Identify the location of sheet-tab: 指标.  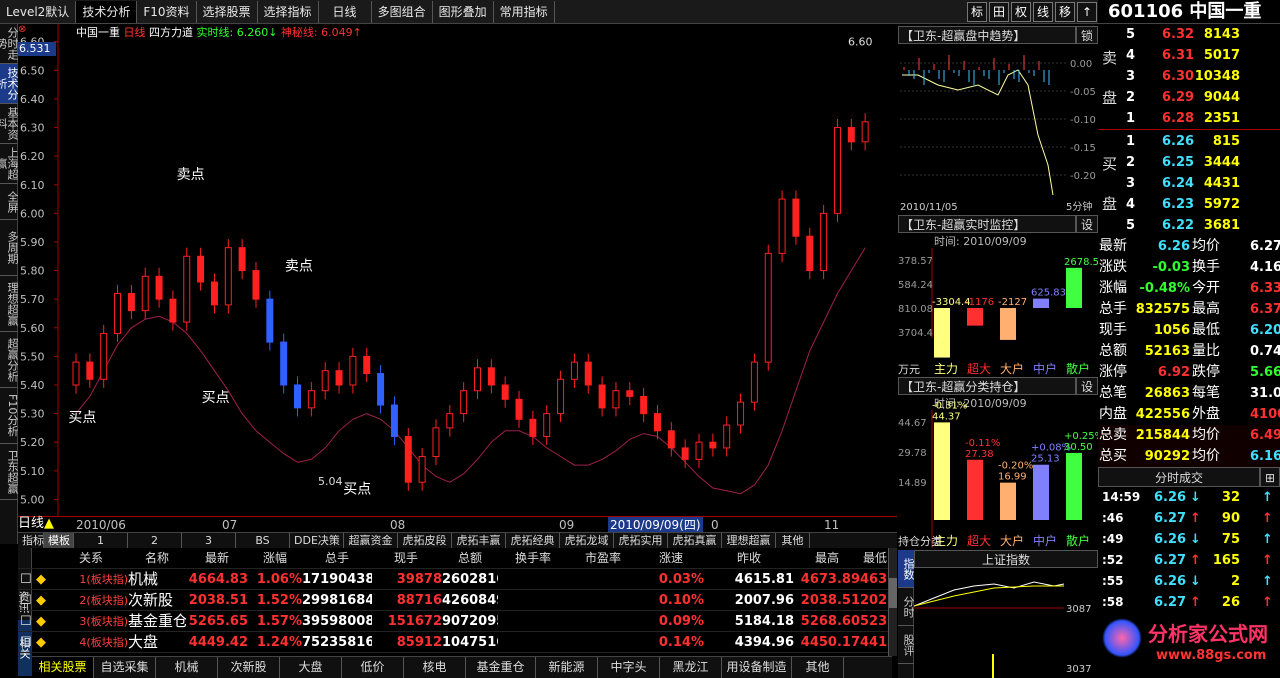
(31, 540).